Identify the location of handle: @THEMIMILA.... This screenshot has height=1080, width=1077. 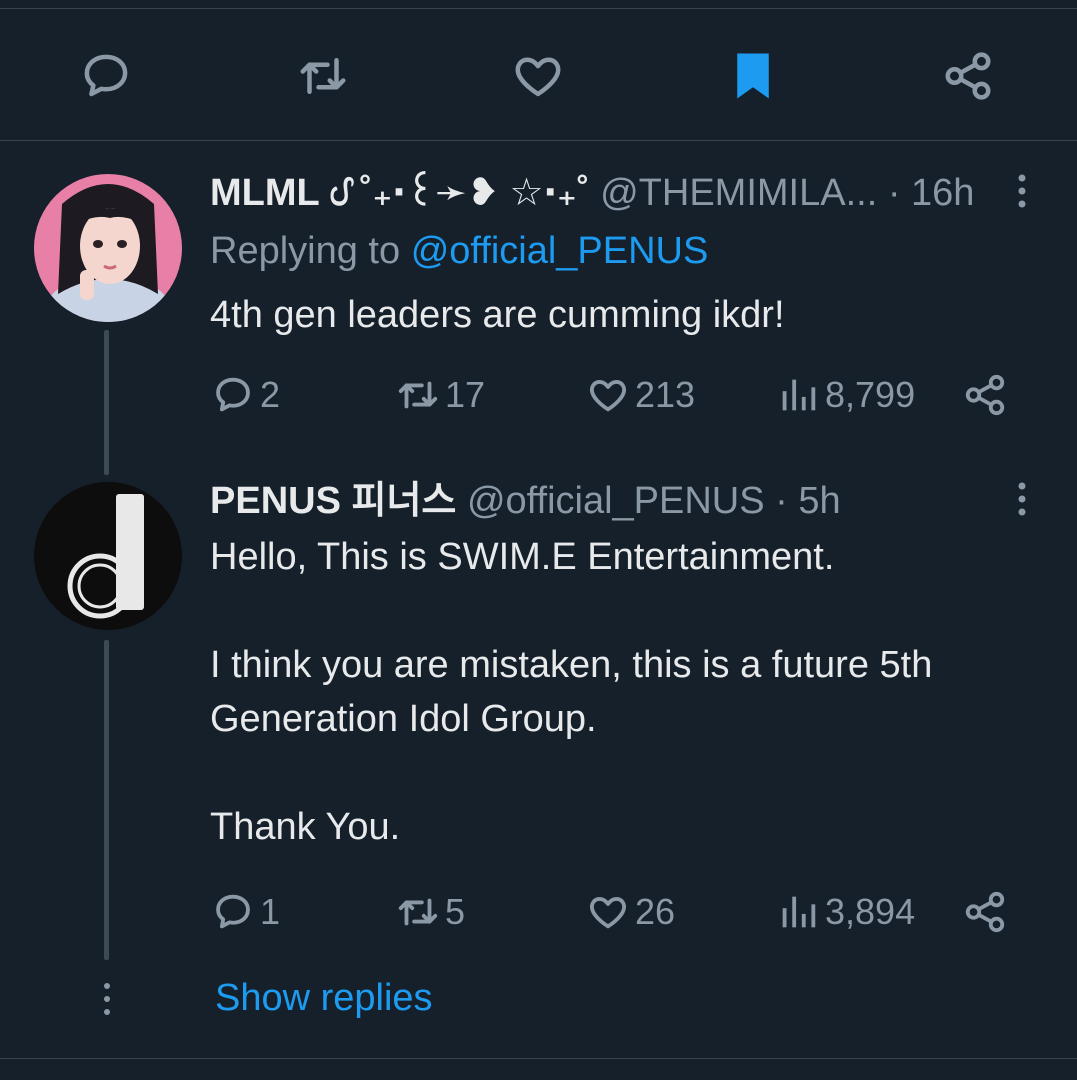
(738, 193).